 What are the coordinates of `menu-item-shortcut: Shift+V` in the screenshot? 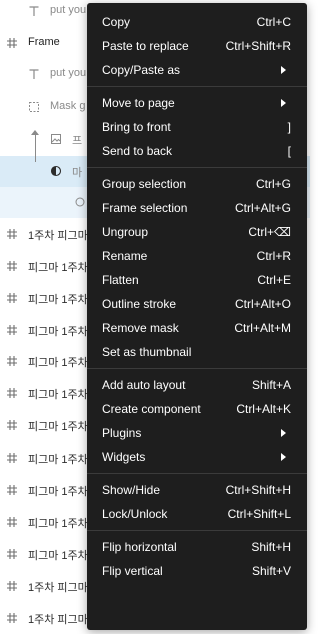 It's located at (271, 571).